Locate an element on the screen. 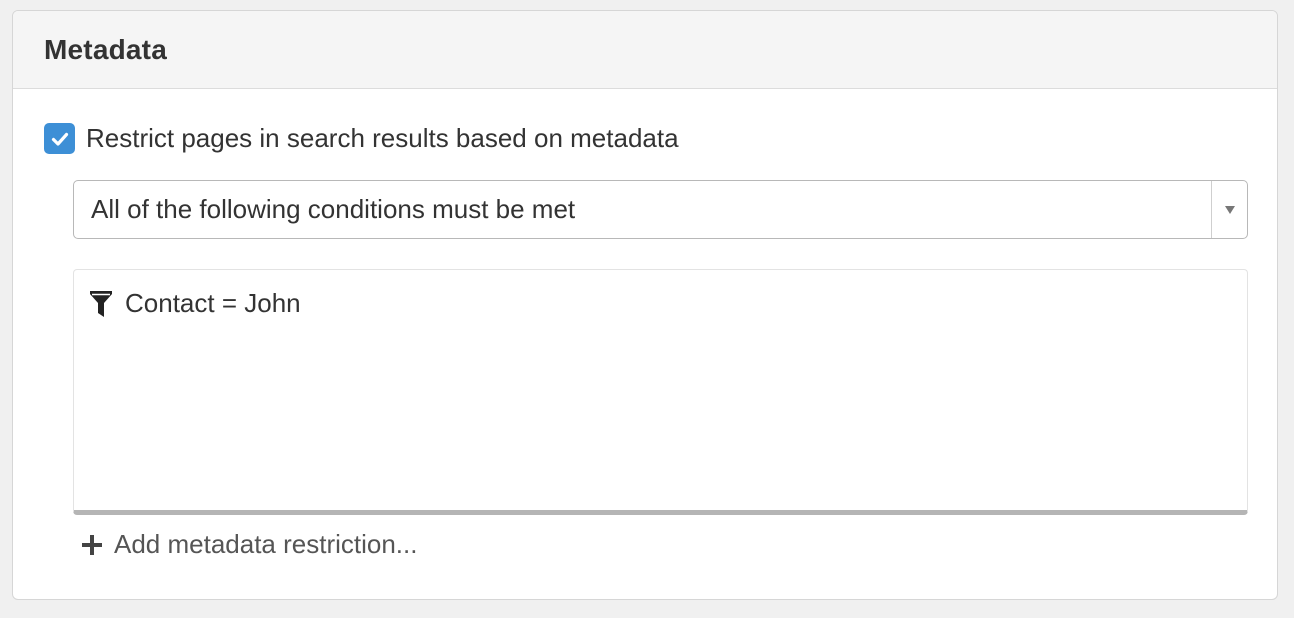 The height and width of the screenshot is (618, 1294). restriction-label: Contact = John is located at coordinates (213, 303).